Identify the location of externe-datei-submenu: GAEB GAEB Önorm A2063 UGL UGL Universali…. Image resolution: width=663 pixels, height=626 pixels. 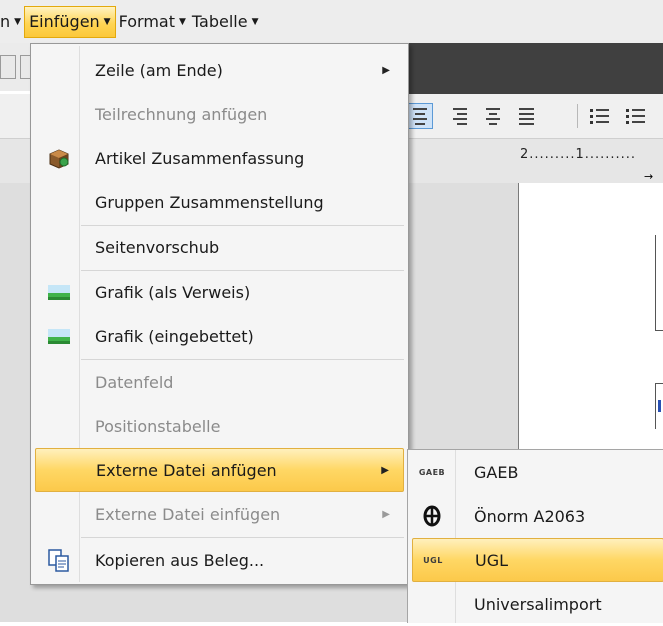
(535, 536).